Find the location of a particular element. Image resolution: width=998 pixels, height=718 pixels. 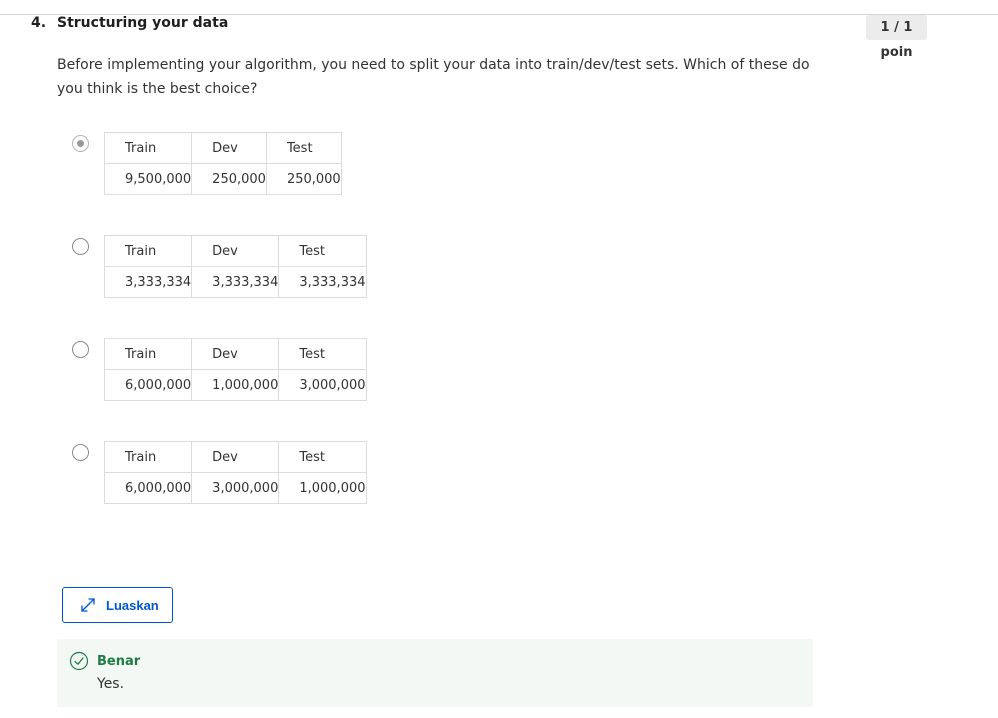

table-value-row: 3,333,334 3,333,334 3,333,334 is located at coordinates (235, 282).